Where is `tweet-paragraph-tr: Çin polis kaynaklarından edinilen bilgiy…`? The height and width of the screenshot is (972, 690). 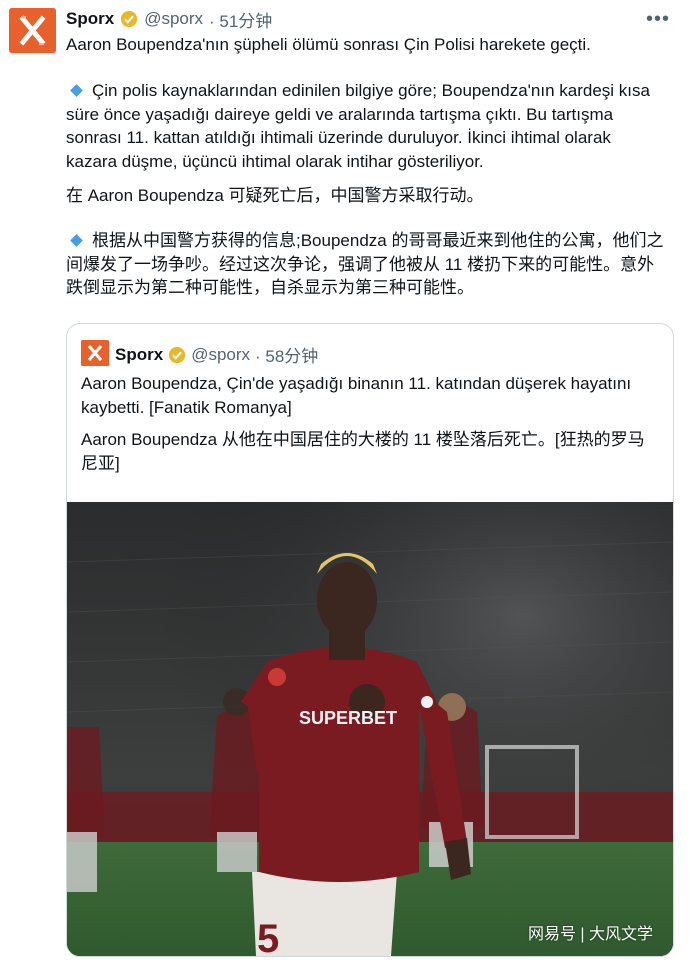
tweet-paragraph-tr: Çin polis kaynaklarından edinilen bilgiy… is located at coordinates (366, 126).